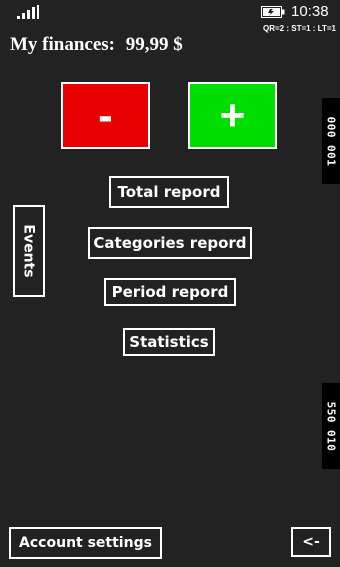  I want to click on back-button: <-, so click(311, 542).